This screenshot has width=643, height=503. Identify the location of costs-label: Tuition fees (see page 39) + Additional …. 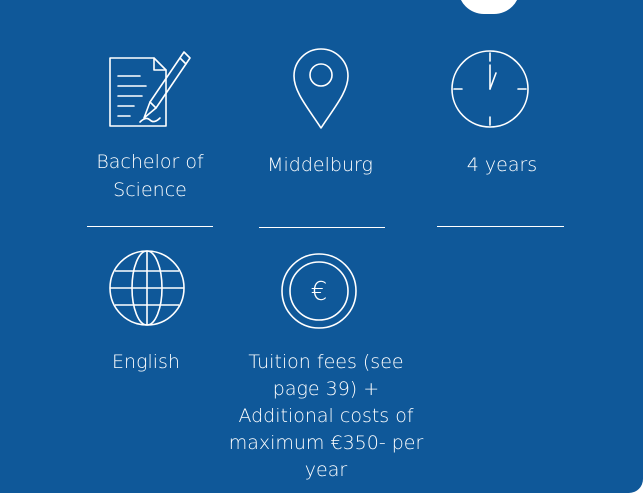
(326, 416).